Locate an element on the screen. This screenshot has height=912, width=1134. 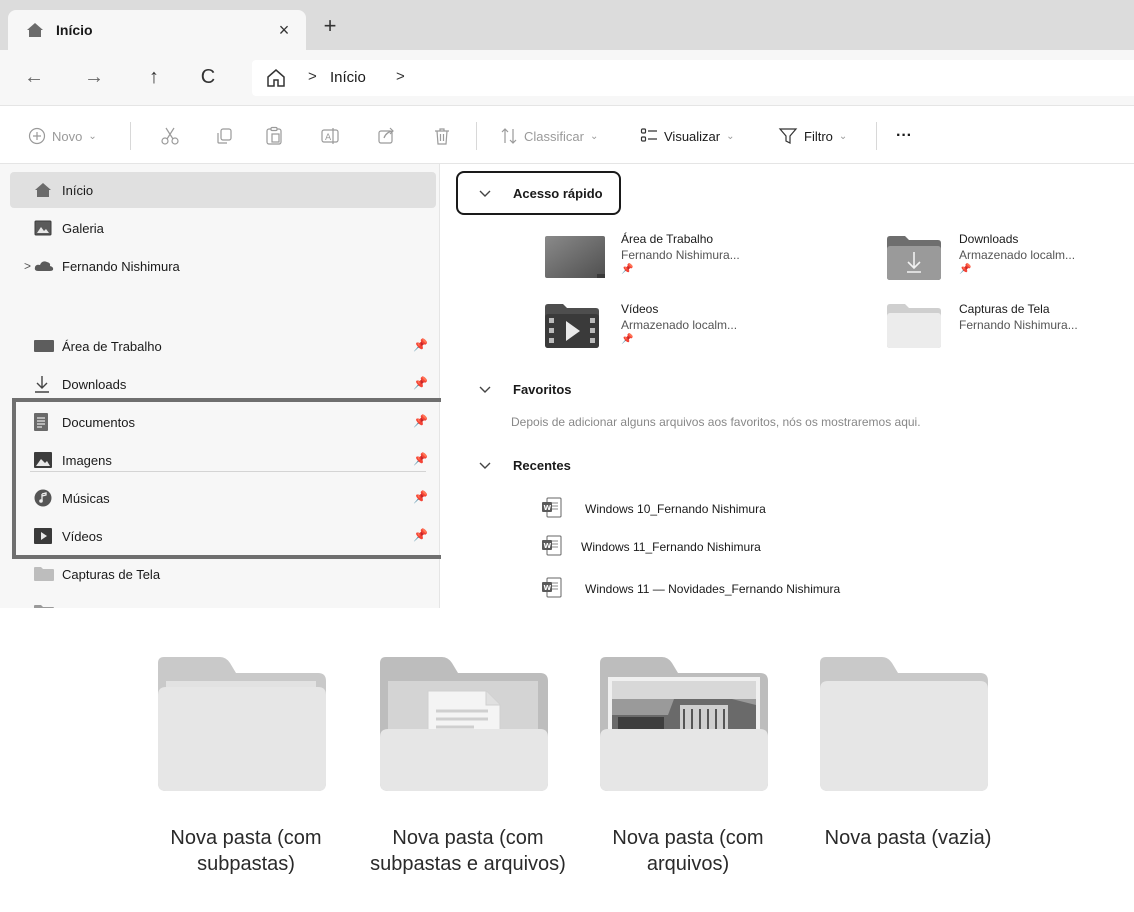
close-tab-icon: × is located at coordinates (284, 30).